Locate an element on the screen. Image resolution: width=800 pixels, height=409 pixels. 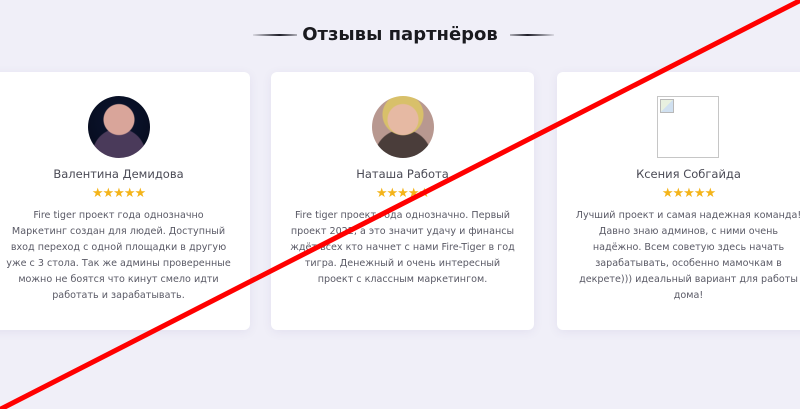
broken-image-icon is located at coordinates (667, 106).